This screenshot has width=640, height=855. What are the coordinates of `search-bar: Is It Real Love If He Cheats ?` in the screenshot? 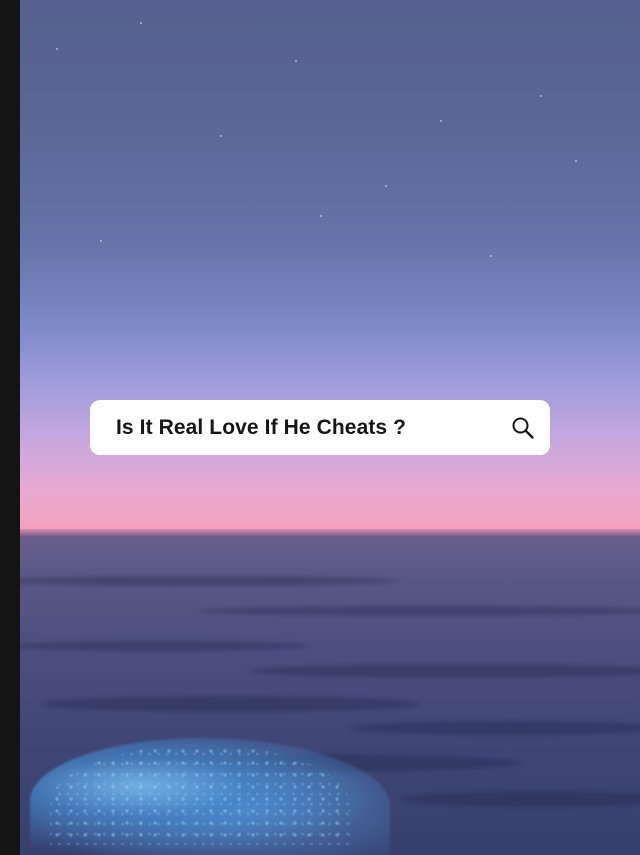 It's located at (320, 427).